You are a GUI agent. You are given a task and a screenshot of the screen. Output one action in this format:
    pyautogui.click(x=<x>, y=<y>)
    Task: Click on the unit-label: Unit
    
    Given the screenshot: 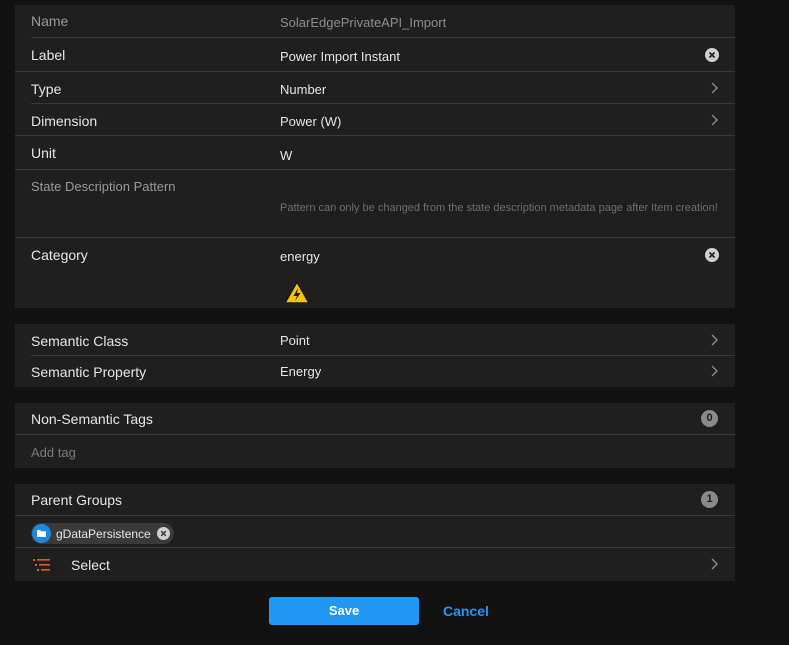 What is the action you would take?
    pyautogui.click(x=43, y=153)
    